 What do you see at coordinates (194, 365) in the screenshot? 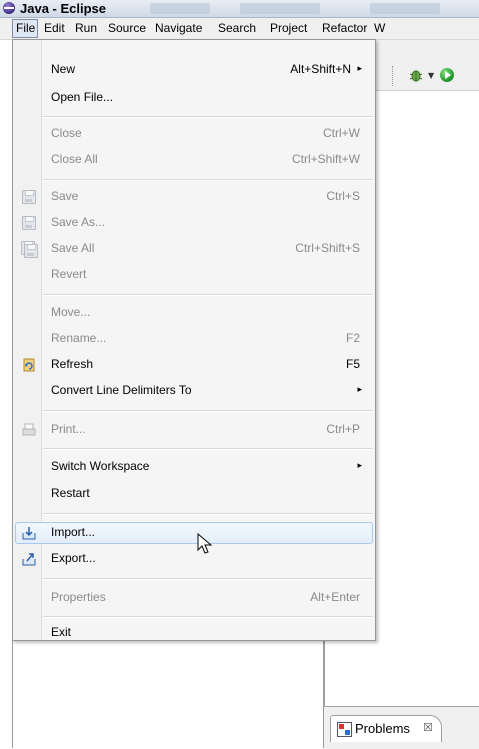
I see `menu-item-refresh: Refresh F5` at bounding box center [194, 365].